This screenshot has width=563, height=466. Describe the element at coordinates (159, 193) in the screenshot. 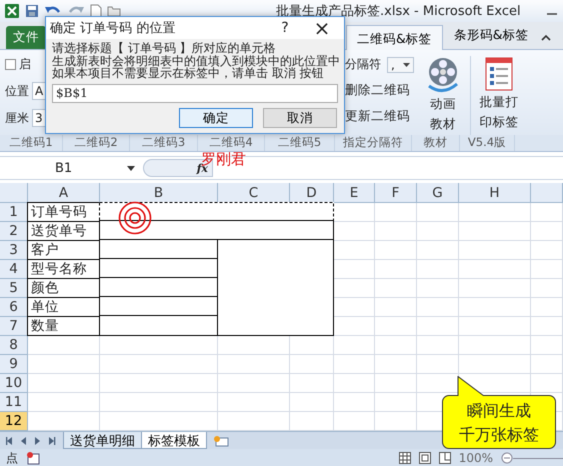

I see `column-header: B` at that location.